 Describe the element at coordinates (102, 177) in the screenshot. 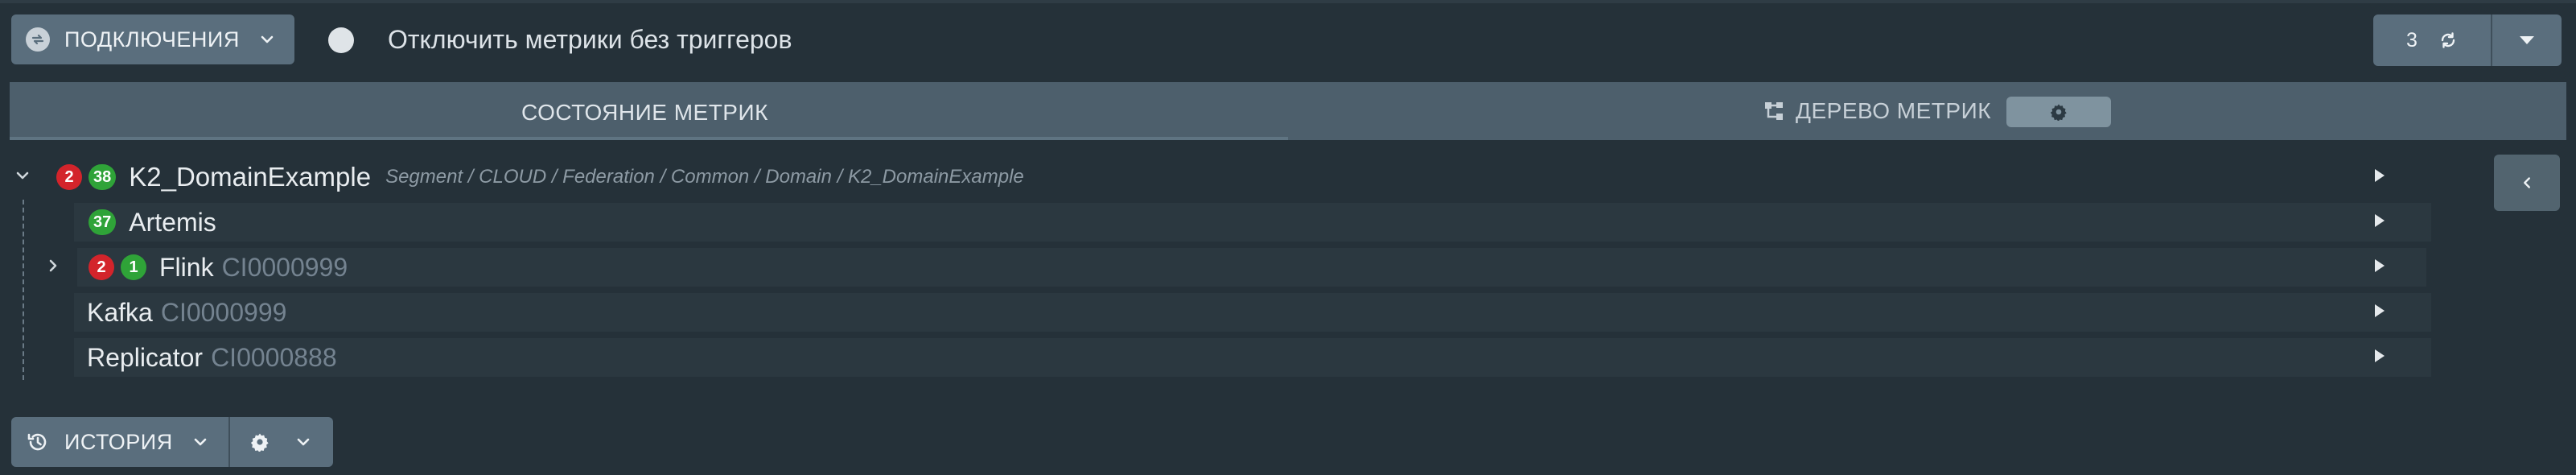

I see `ok-count-badge: 38` at that location.